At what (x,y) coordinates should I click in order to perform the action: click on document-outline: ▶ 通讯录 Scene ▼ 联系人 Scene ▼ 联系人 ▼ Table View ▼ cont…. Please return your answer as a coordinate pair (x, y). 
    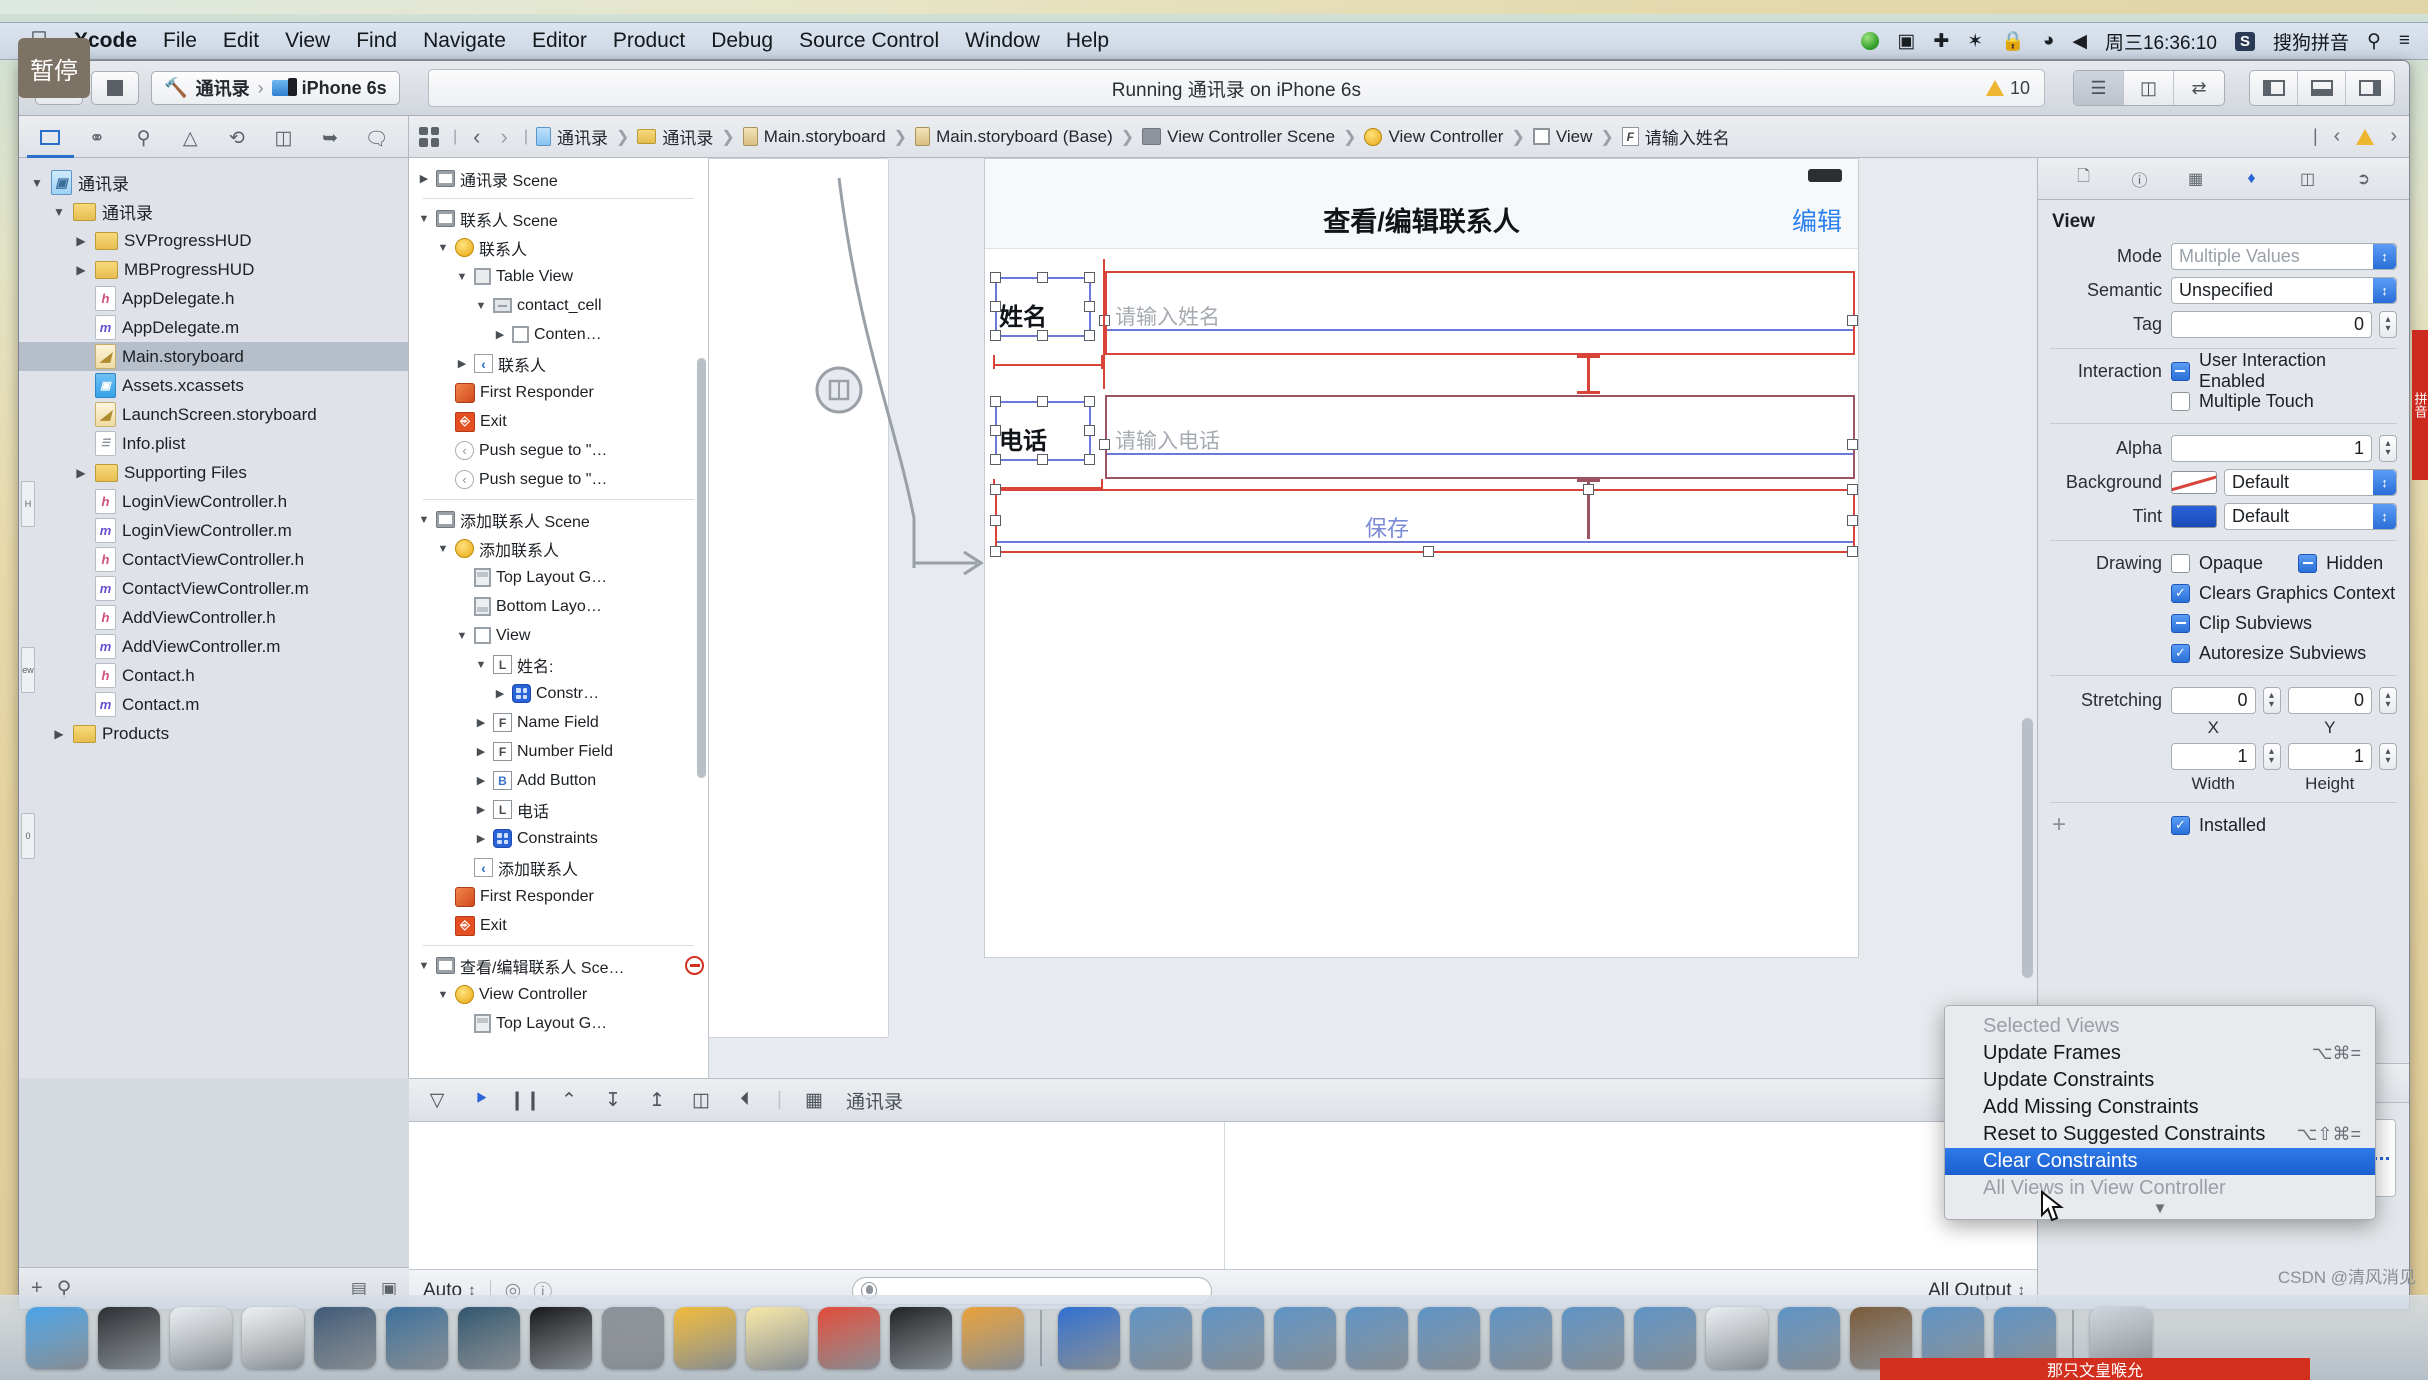
    Looking at the image, I should click on (559, 618).